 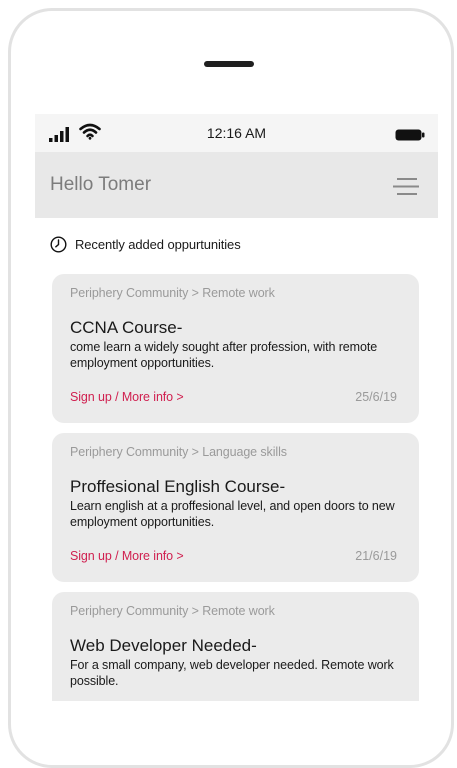 What do you see at coordinates (58, 244) in the screenshot?
I see `clock-icon` at bounding box center [58, 244].